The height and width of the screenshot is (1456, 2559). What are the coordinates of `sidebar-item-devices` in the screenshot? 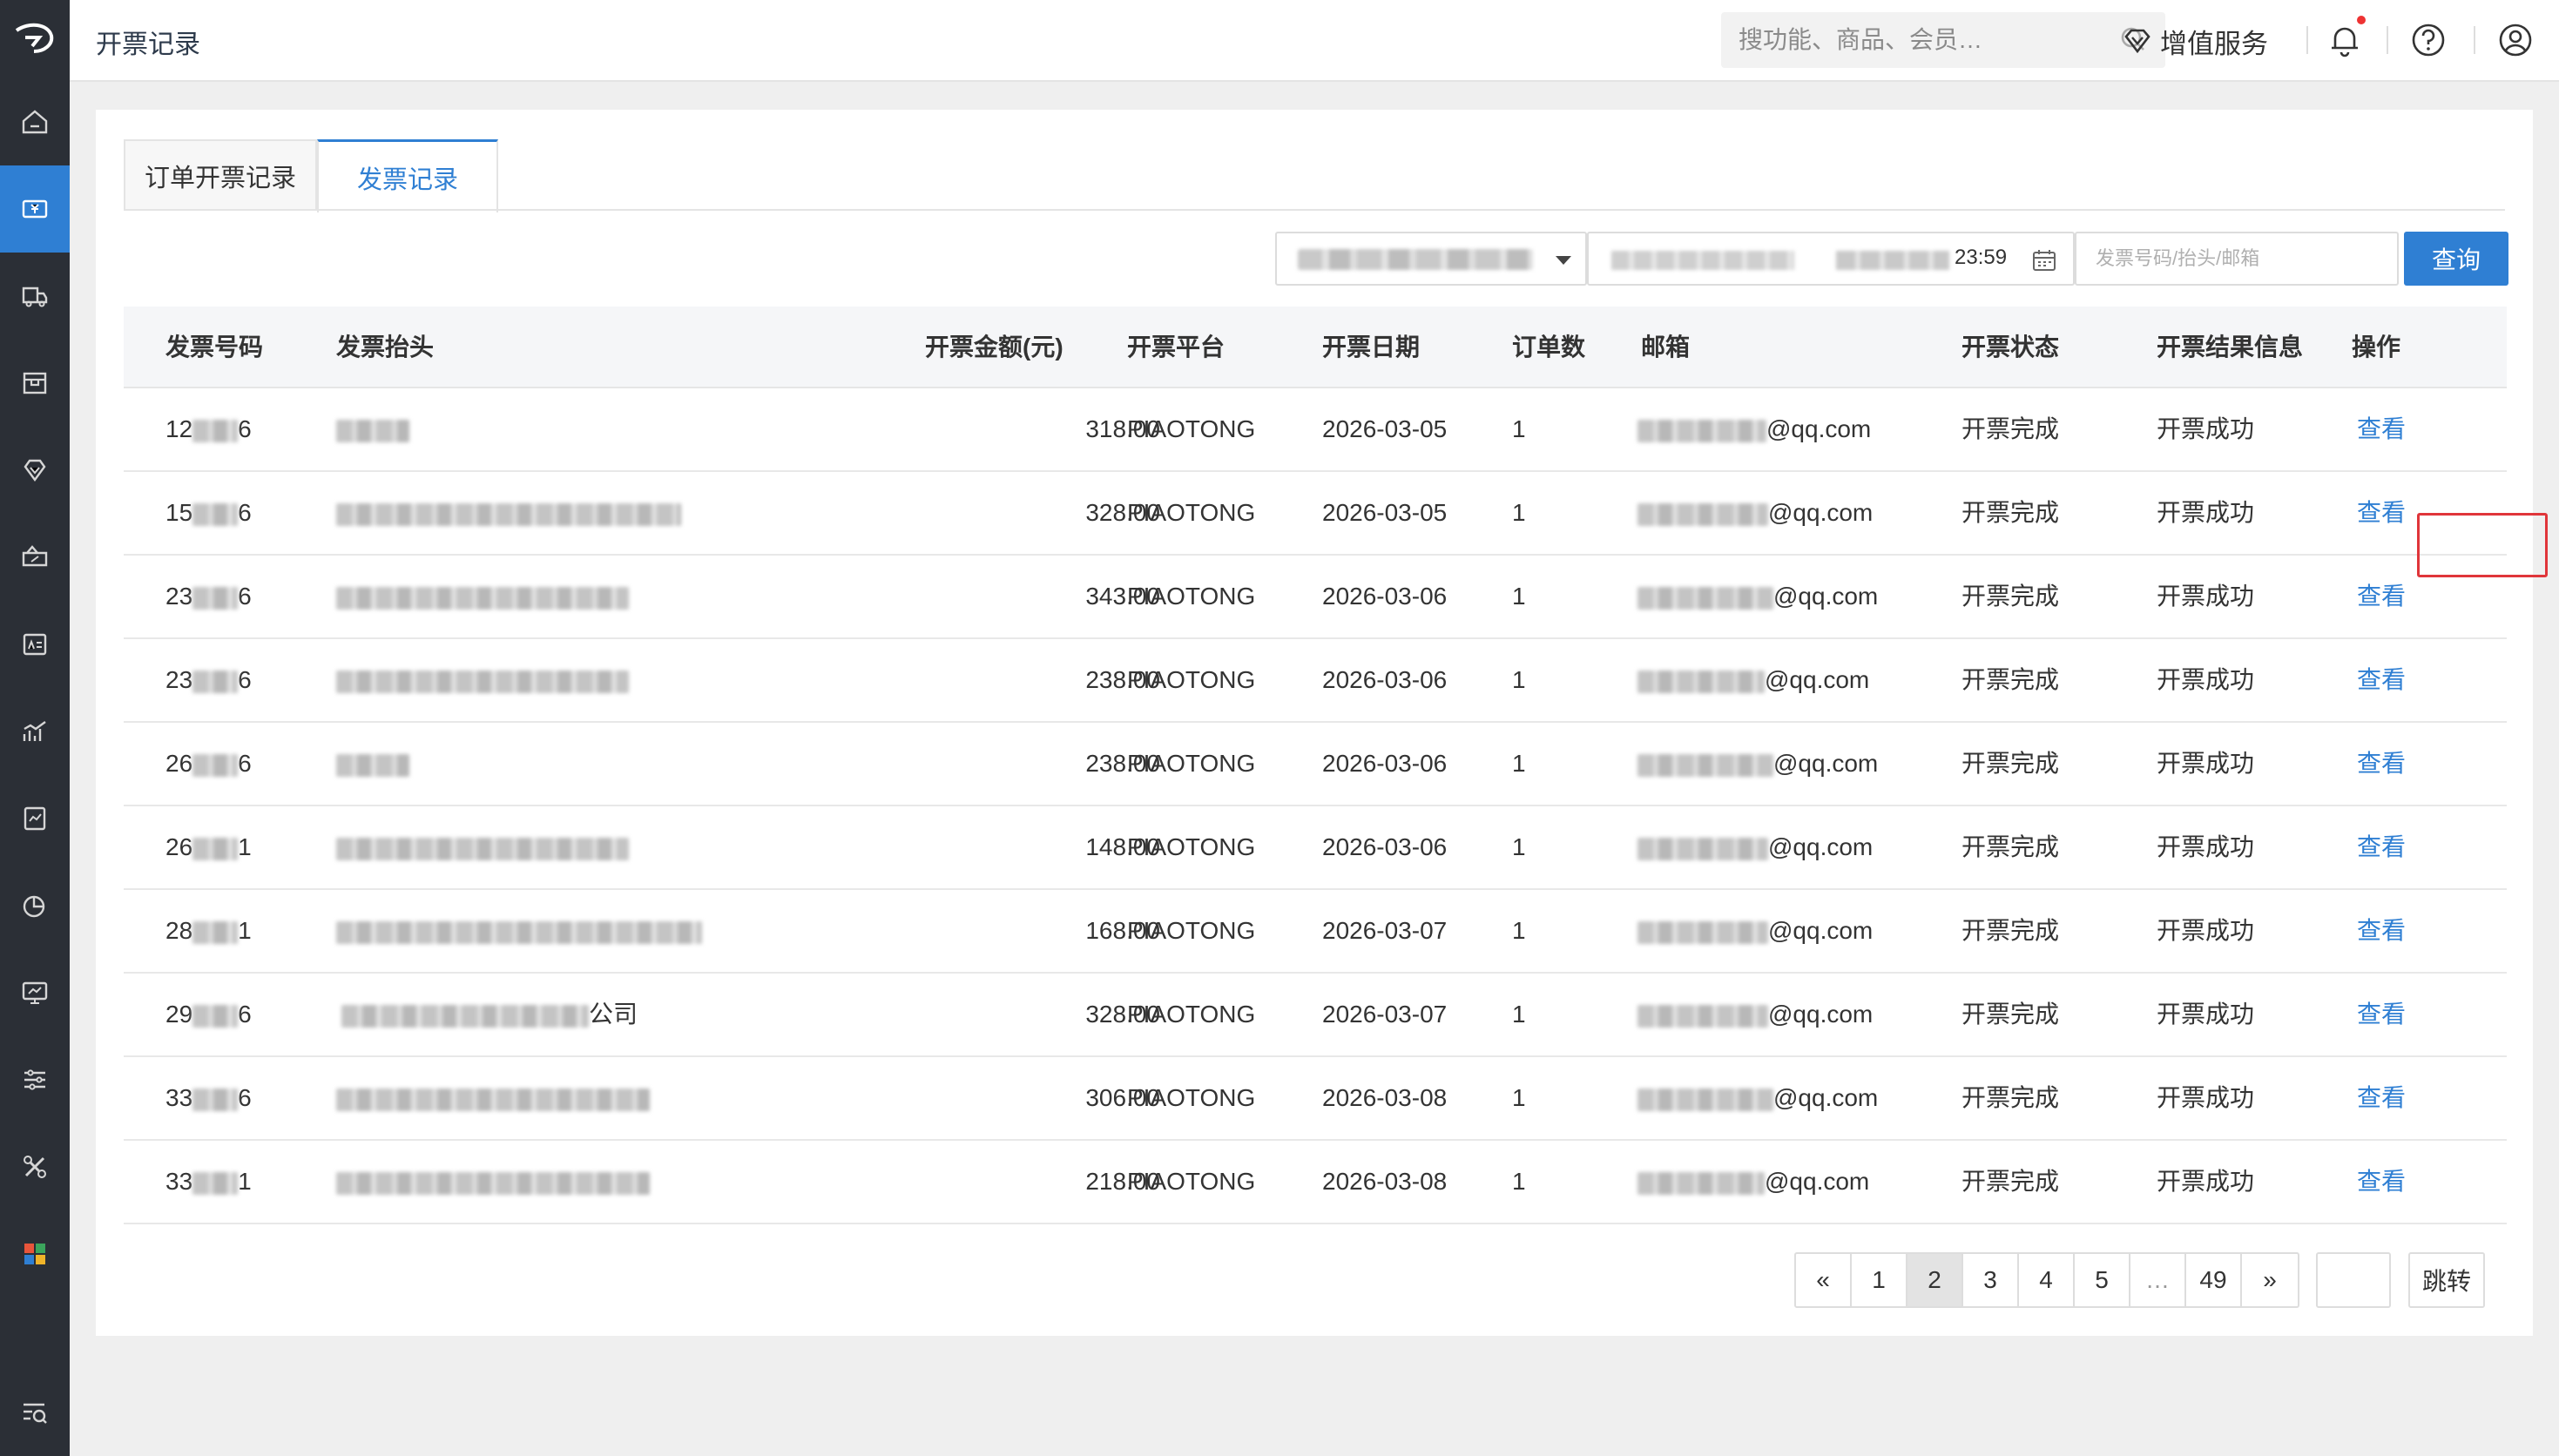 It's located at (35, 992).